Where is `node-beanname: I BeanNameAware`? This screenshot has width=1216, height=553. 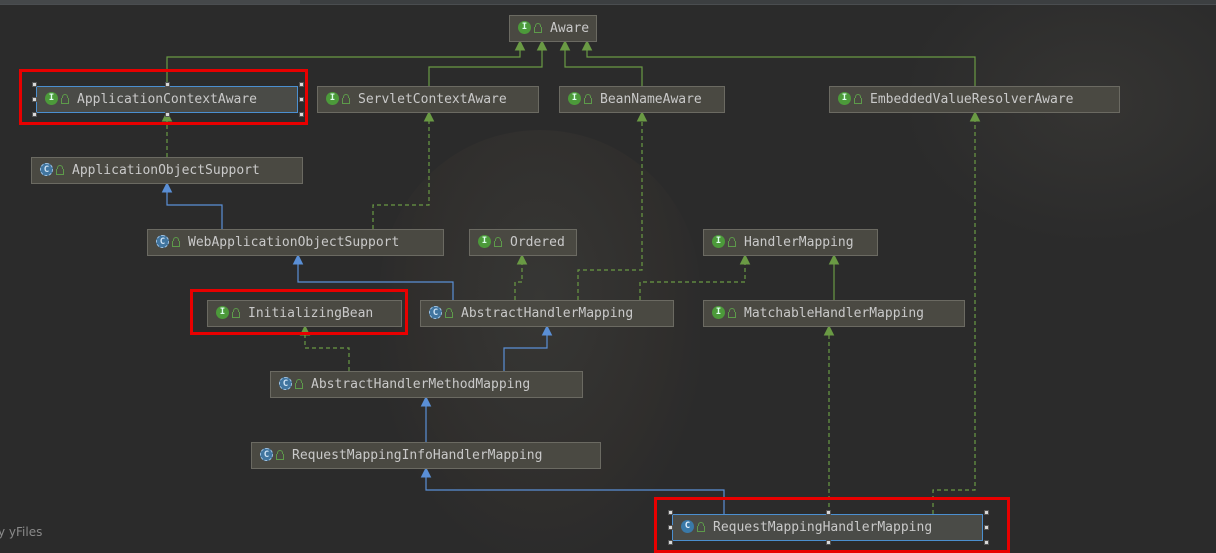
node-beanname: I BeanNameAware is located at coordinates (642, 99).